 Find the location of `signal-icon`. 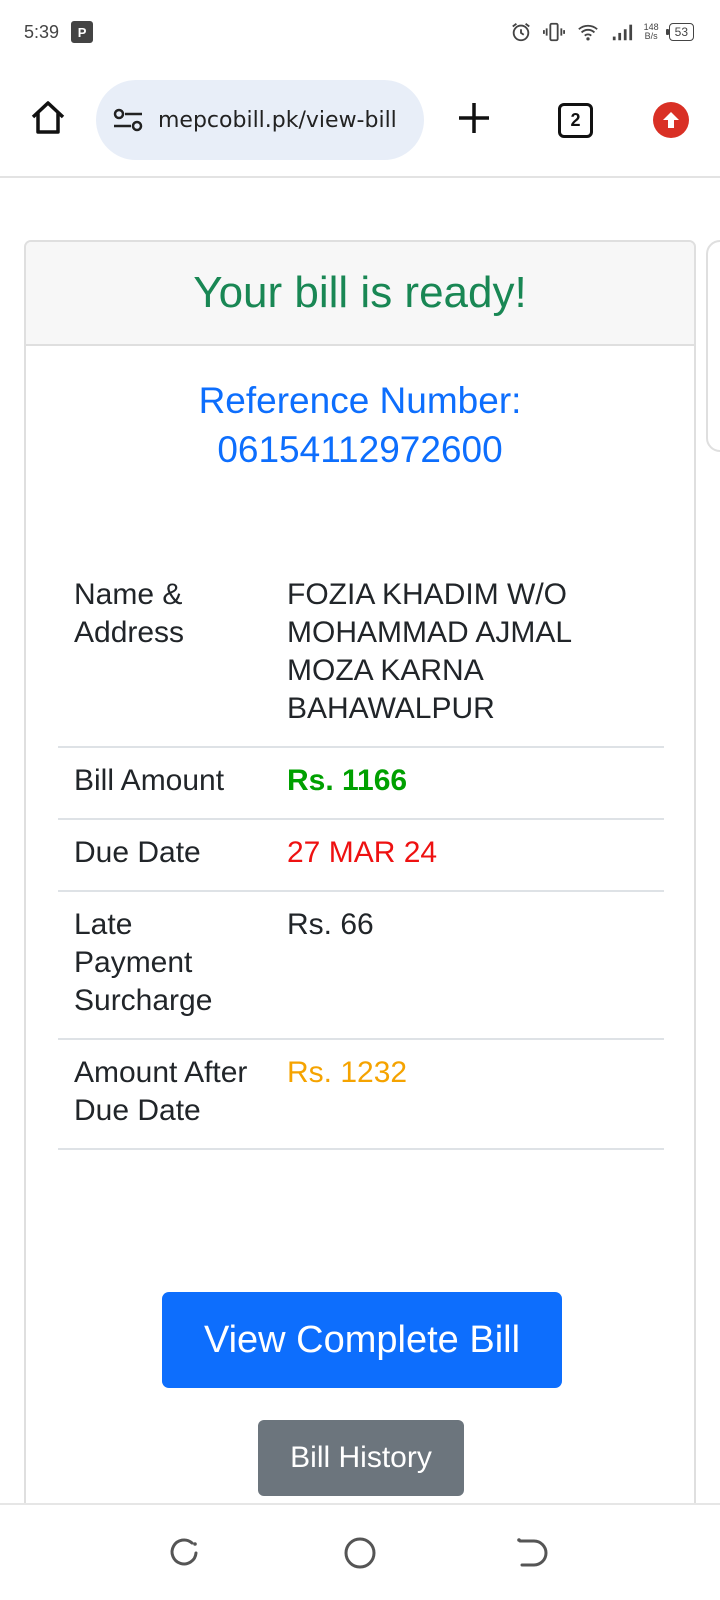

signal-icon is located at coordinates (622, 32).